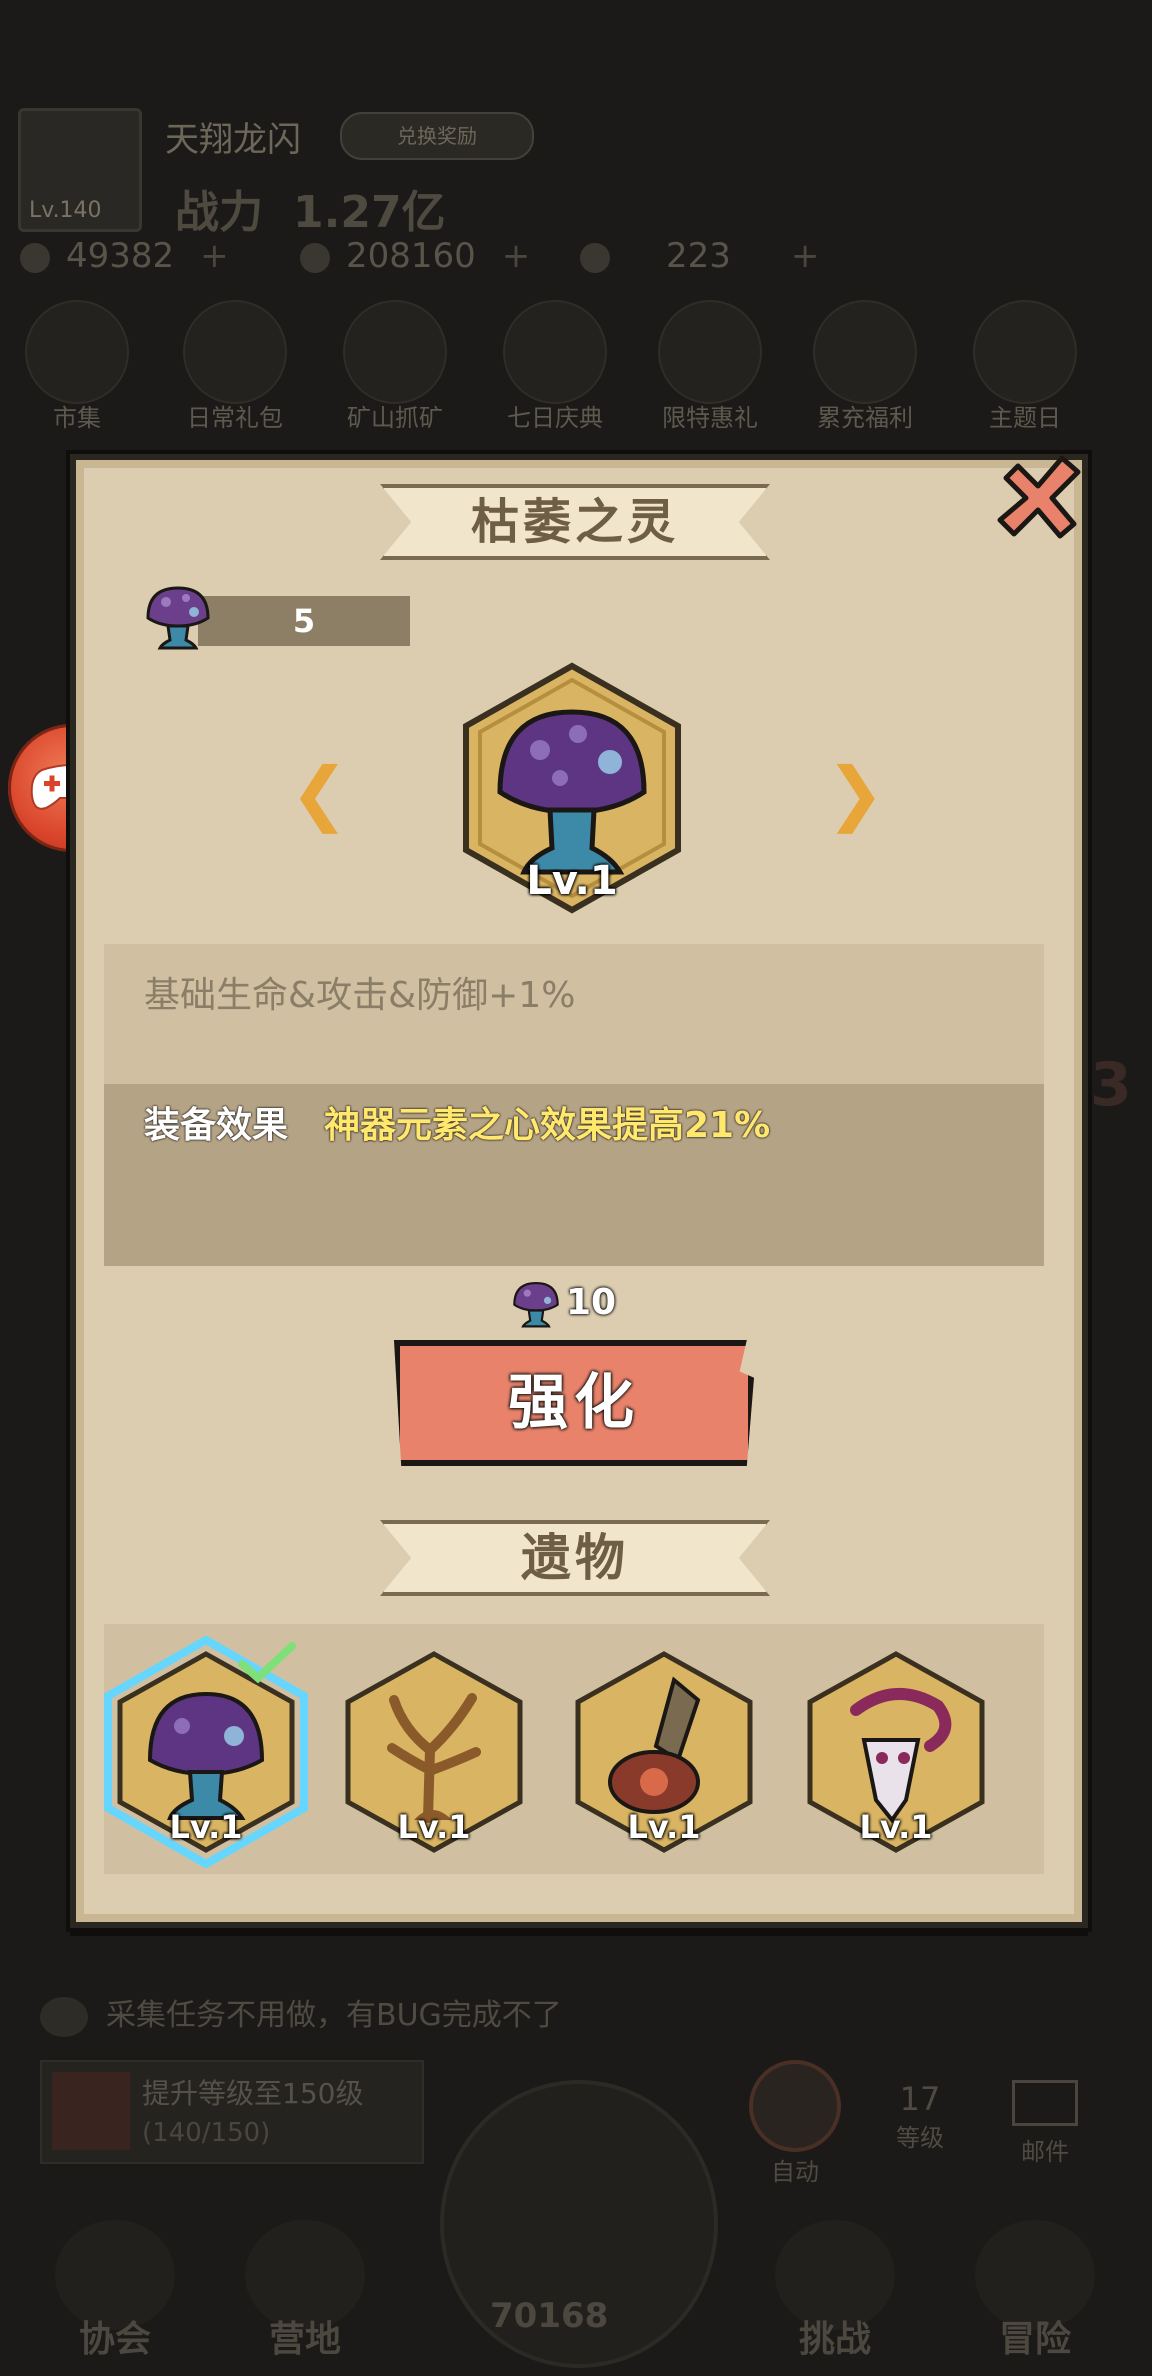  I want to click on relic-slot-withered-tree: Lv.1, so click(434, 1752).